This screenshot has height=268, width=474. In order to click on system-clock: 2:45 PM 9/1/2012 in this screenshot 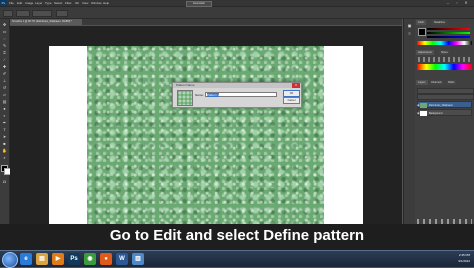, I will do `click(464, 258)`.